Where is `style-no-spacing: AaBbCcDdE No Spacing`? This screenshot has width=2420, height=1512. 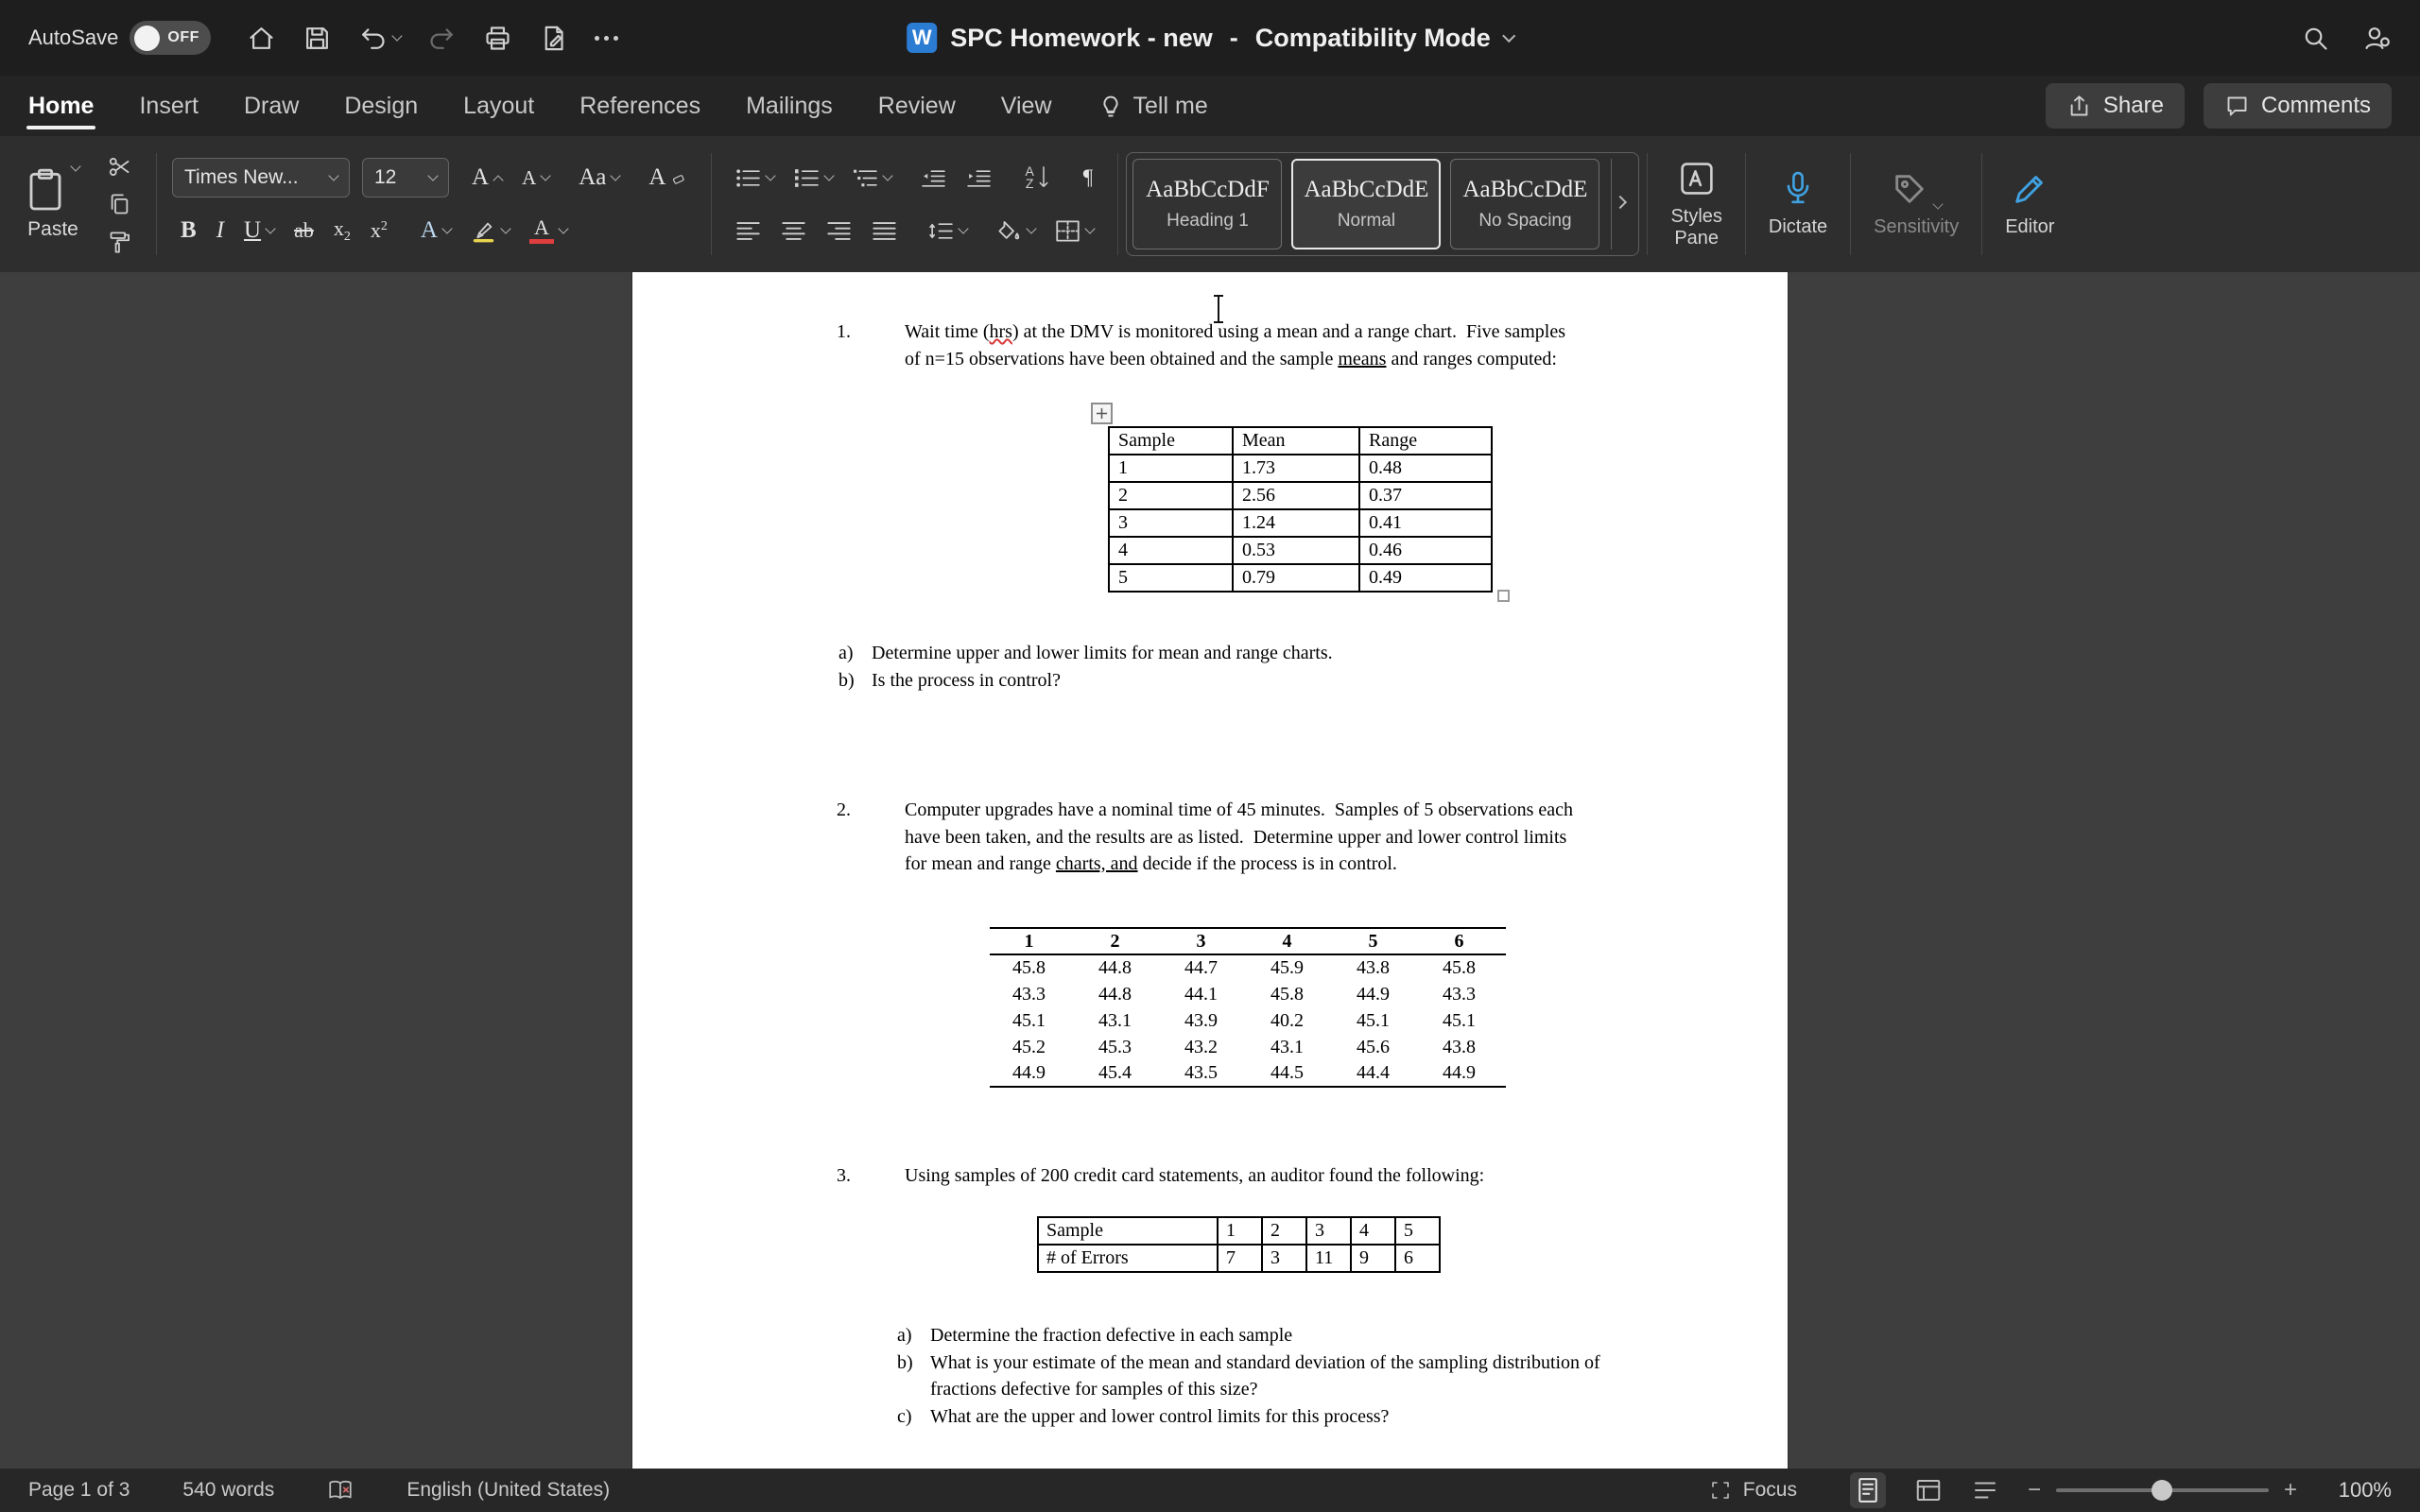
style-no-spacing: AaBbCcDdE No Spacing is located at coordinates (1525, 204).